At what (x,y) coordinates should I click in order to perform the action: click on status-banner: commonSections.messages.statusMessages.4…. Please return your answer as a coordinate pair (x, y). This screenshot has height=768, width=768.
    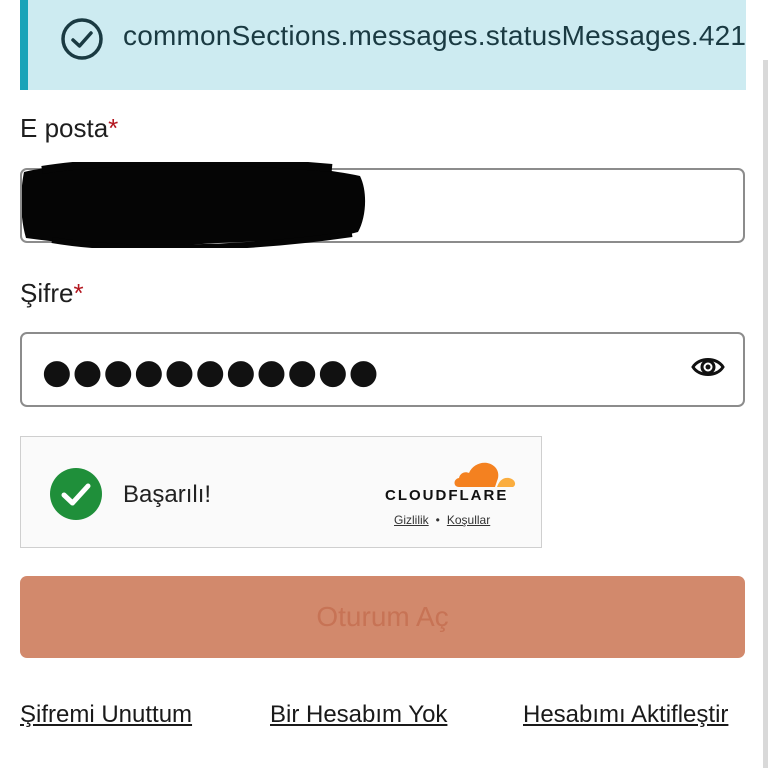
    Looking at the image, I should click on (383, 45).